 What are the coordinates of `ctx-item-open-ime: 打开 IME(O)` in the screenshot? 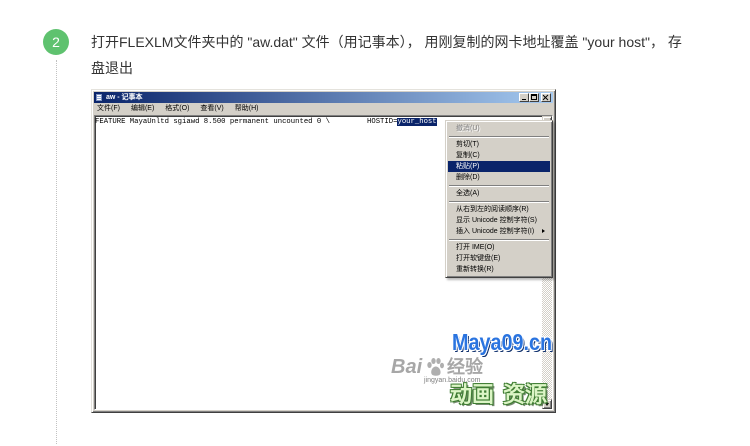 It's located at (499, 247).